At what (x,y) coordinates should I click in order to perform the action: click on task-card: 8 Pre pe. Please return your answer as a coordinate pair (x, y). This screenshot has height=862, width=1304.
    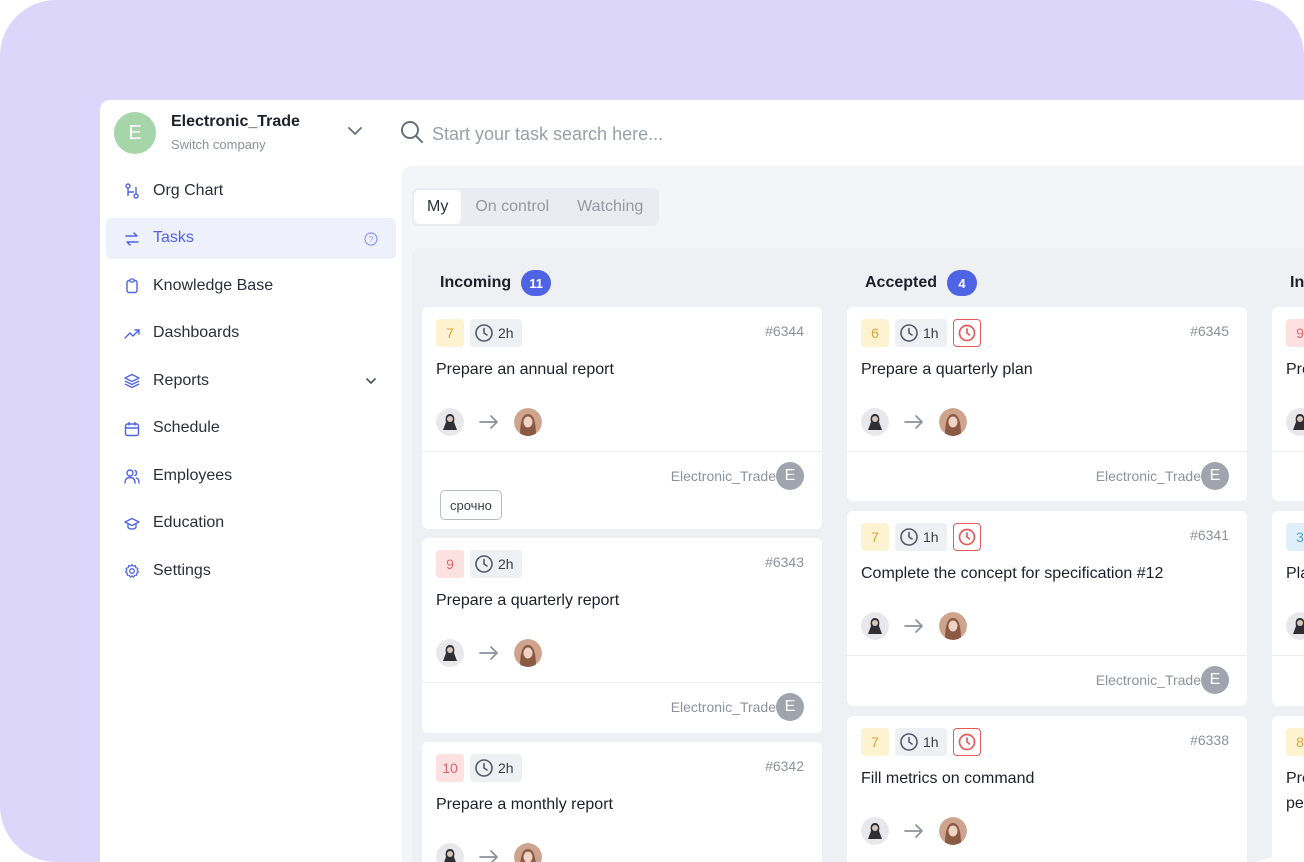
    Looking at the image, I should click on (1288, 789).